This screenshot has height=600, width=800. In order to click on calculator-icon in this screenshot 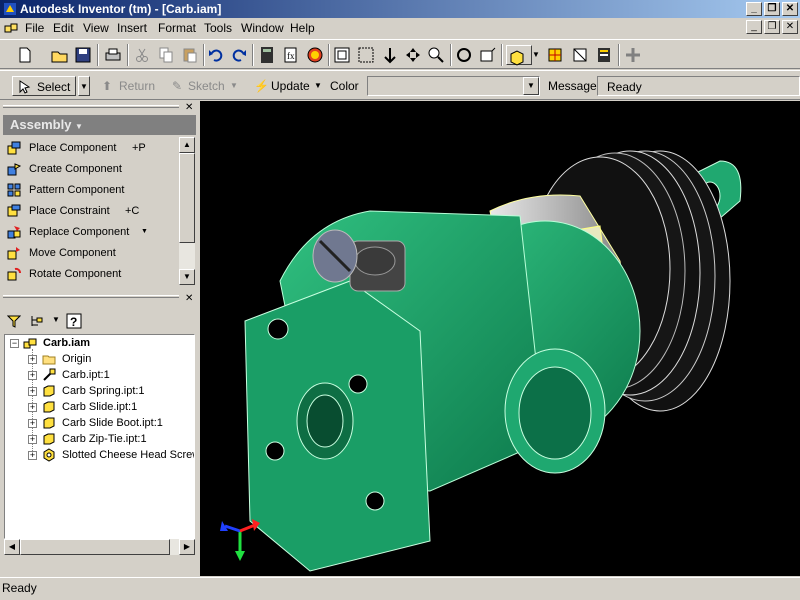, I will do `click(267, 55)`.